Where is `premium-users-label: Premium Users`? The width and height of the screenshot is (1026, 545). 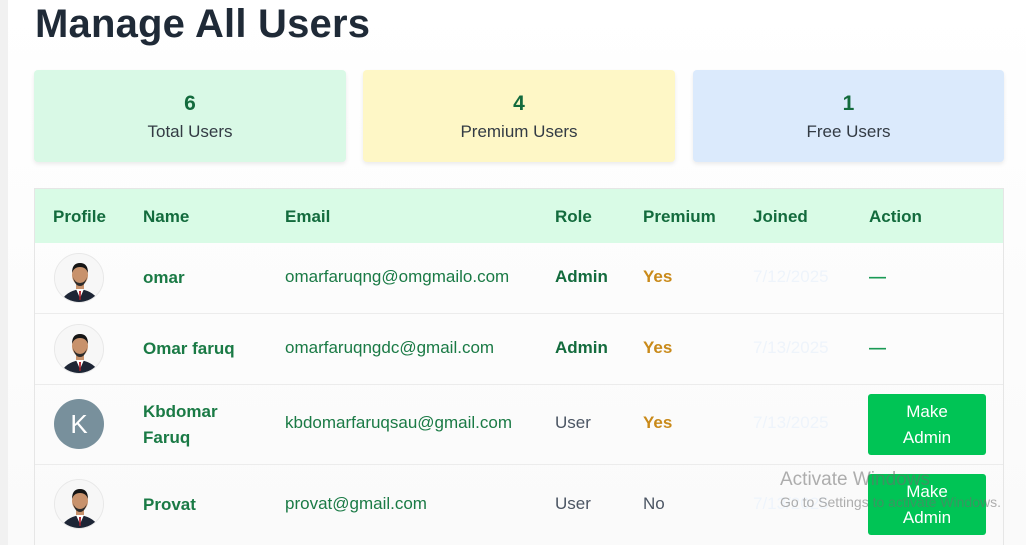
premium-users-label: Premium Users is located at coordinates (519, 131).